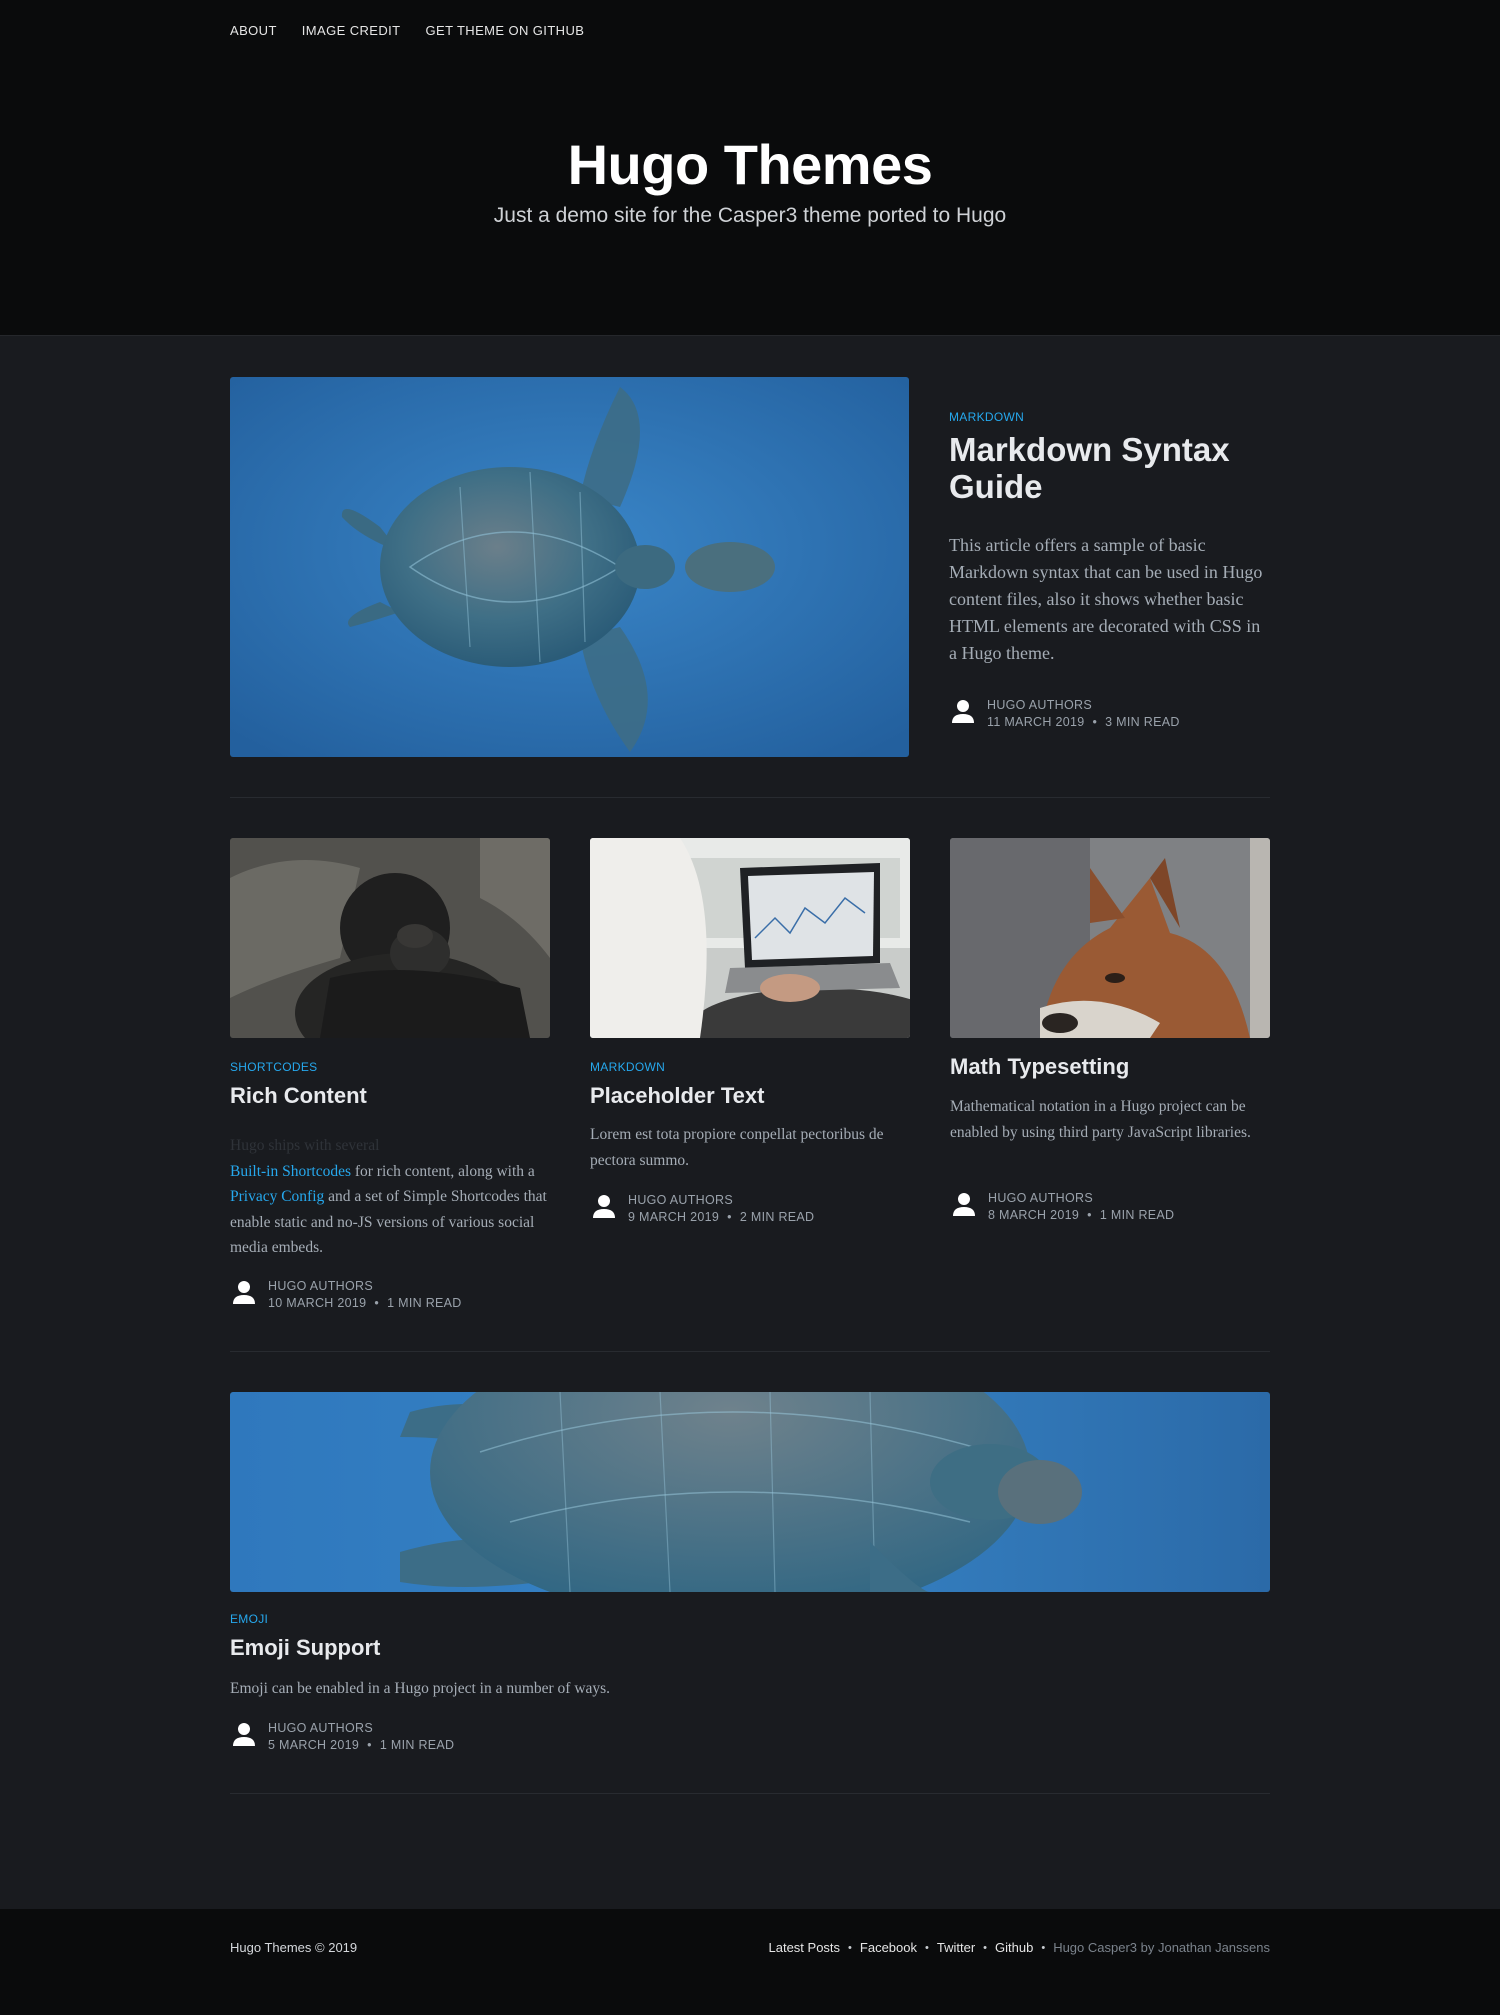 This screenshot has width=1500, height=2015. What do you see at coordinates (777, 1217) in the screenshot?
I see `reading-time: 2 min read` at bounding box center [777, 1217].